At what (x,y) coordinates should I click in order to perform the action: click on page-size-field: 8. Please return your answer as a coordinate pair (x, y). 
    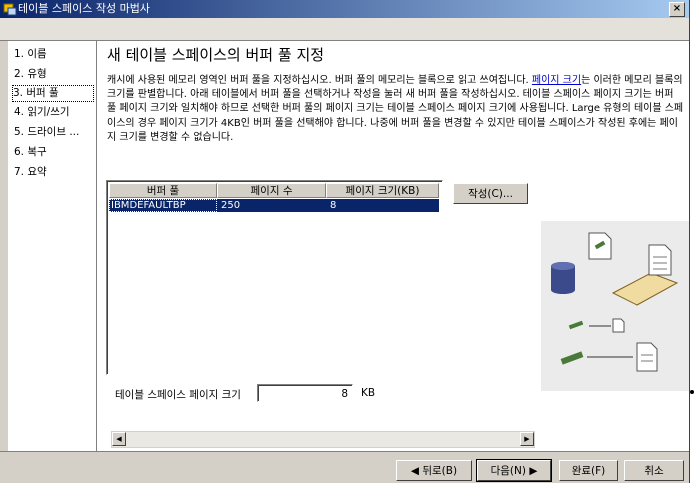
    Looking at the image, I should click on (305, 393).